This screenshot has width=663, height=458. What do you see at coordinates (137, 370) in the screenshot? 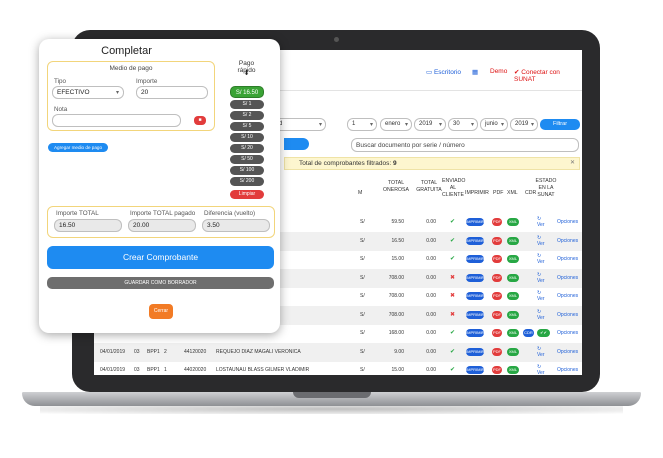
I see `cell-tipo: 03` at bounding box center [137, 370].